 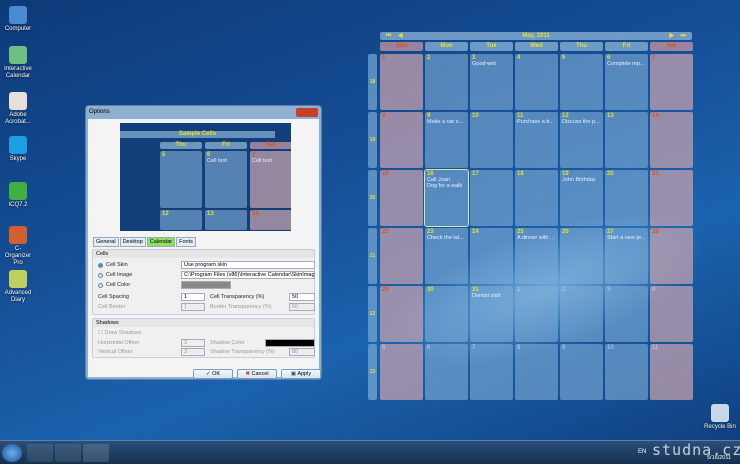 What do you see at coordinates (626, 82) in the screenshot?
I see `calendar-cell: 6 Complete report` at bounding box center [626, 82].